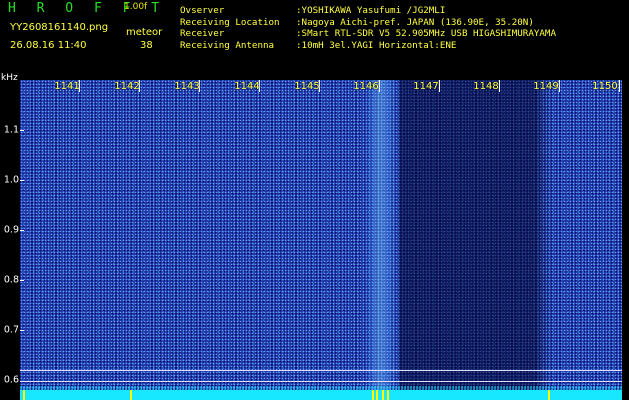 This screenshot has width=629, height=400. I want to click on time-label: 1141, so click(67, 86).